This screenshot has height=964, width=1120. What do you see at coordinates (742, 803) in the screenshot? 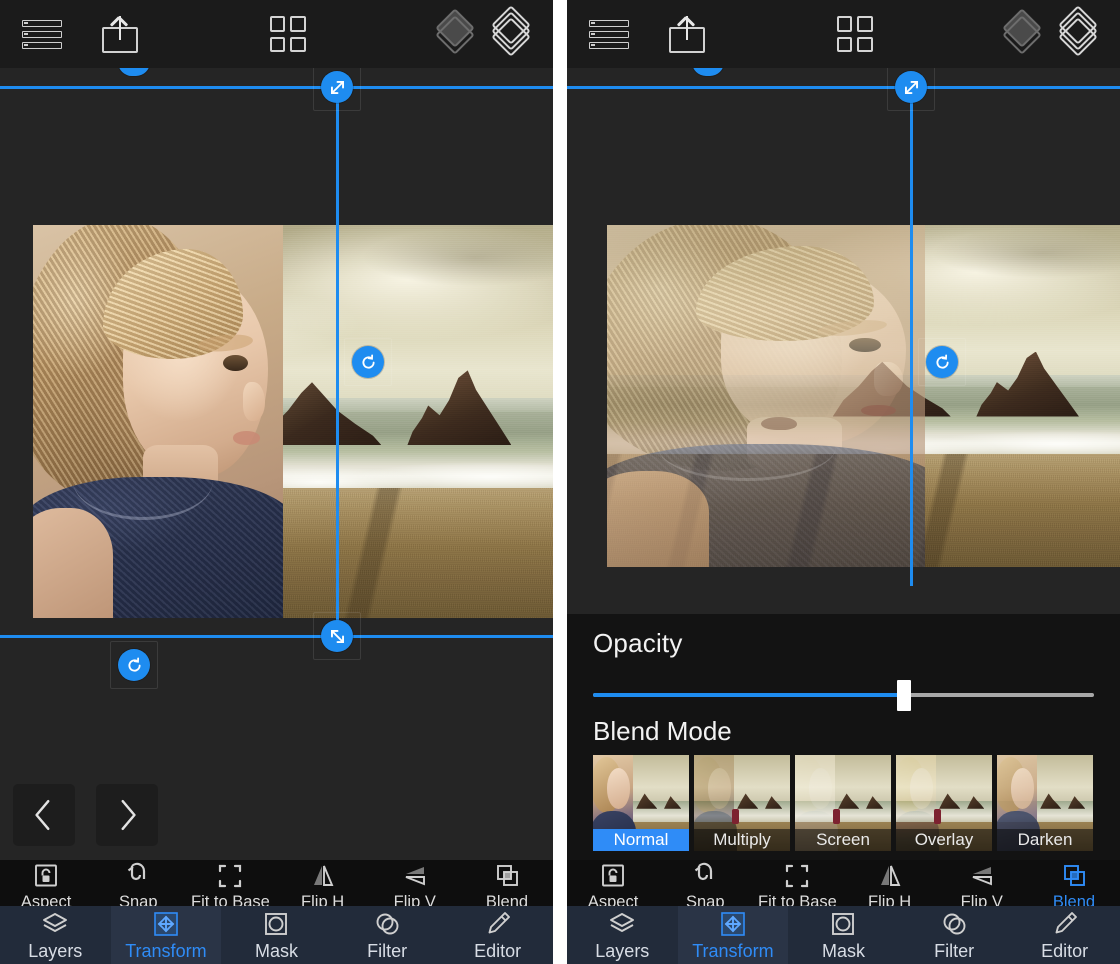
I see `blend-mode-multiply: Multiply` at bounding box center [742, 803].